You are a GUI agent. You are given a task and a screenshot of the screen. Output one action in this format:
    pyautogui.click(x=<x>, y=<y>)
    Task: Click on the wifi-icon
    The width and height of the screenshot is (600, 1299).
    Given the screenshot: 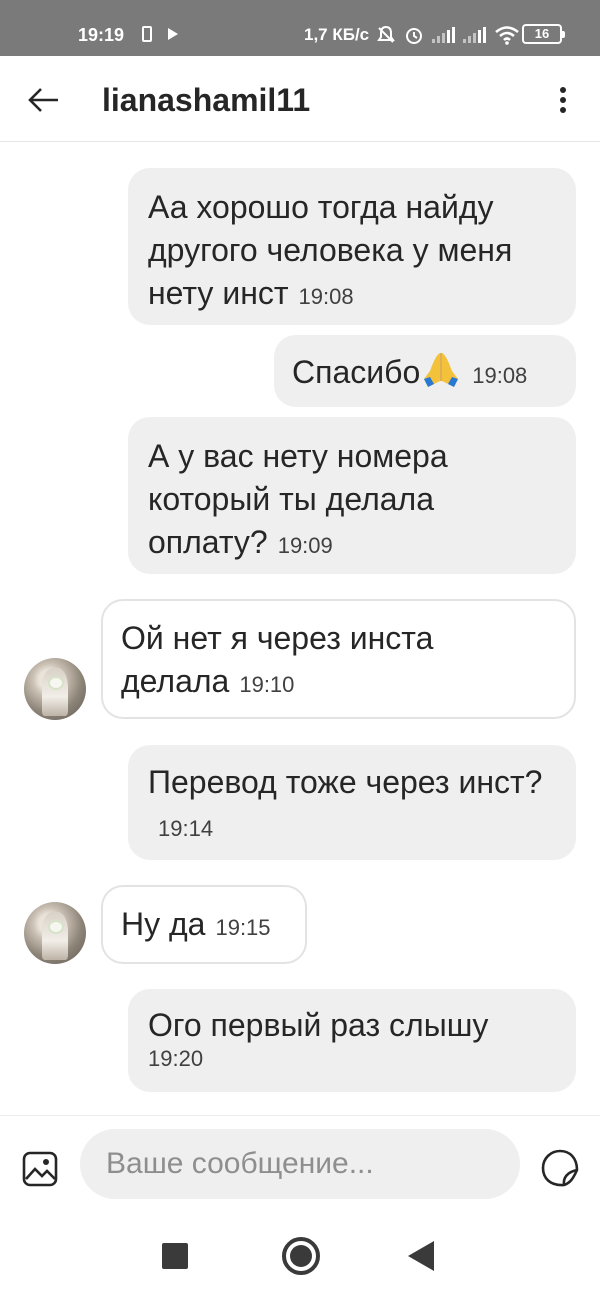 What is the action you would take?
    pyautogui.click(x=507, y=35)
    